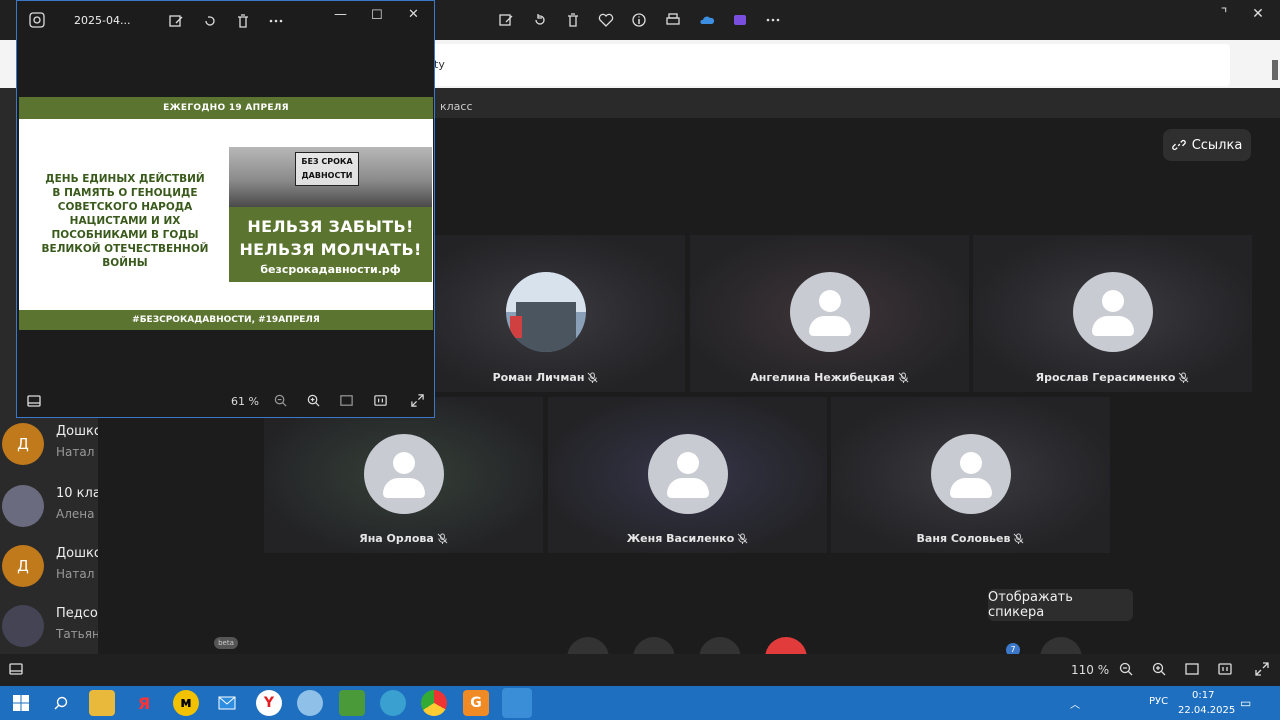  I want to click on notifications-icon: ▭, so click(1245, 703).